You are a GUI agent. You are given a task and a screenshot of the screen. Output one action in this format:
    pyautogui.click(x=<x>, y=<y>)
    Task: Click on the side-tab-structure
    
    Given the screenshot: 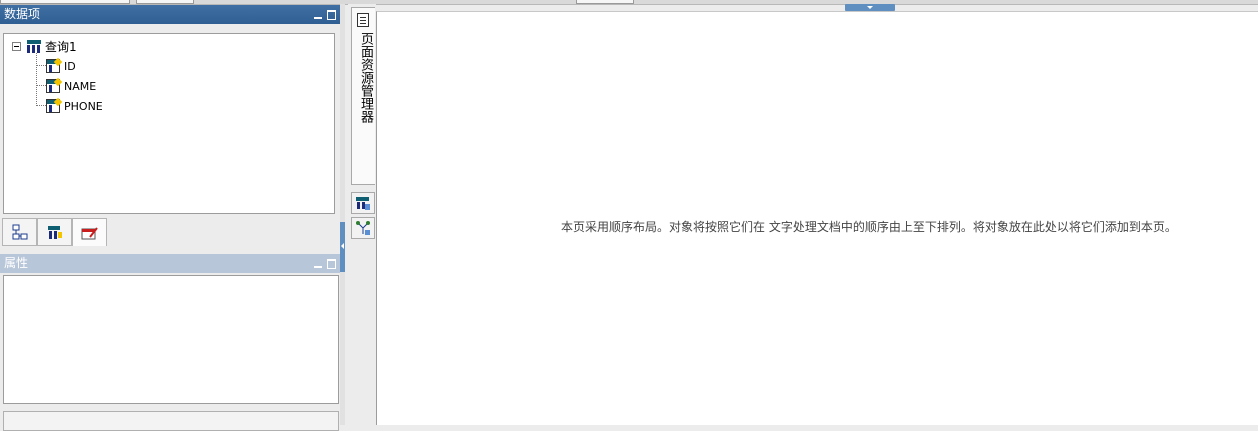 What is the action you would take?
    pyautogui.click(x=363, y=228)
    